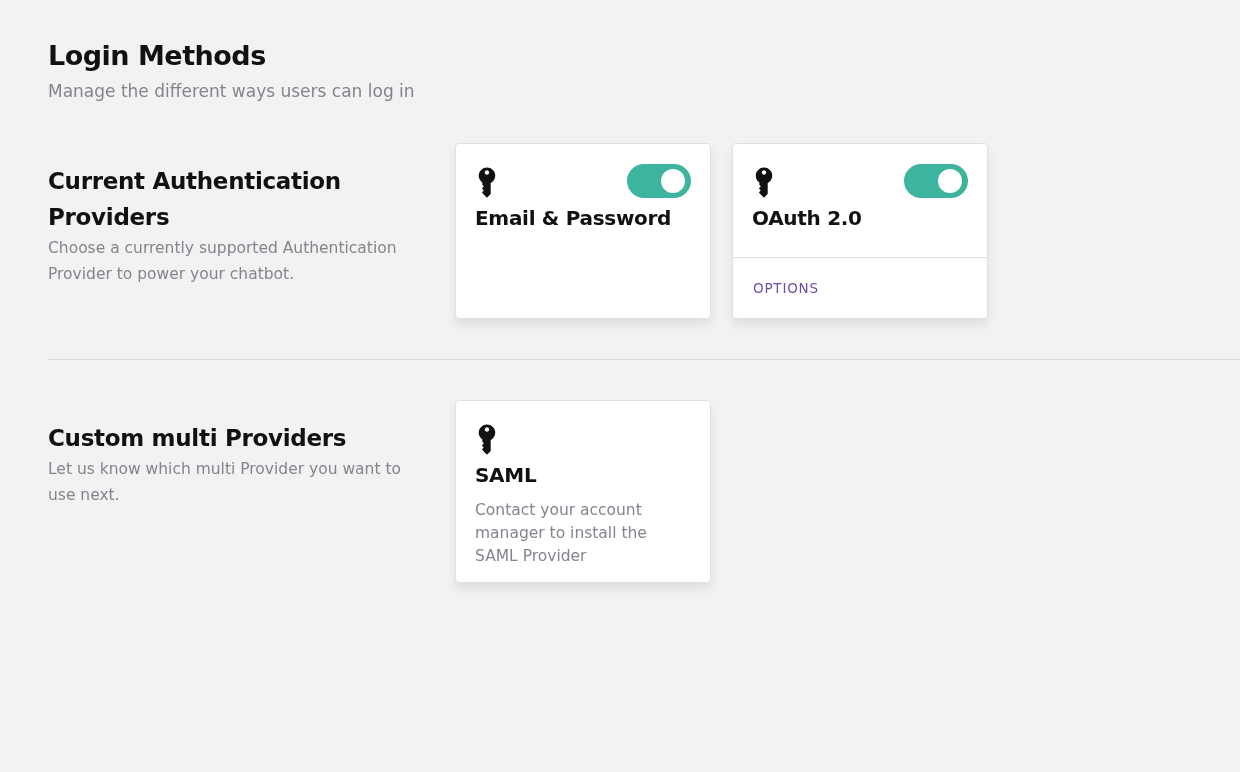 The image size is (1240, 772). I want to click on section-description: Choose a currently supported Authentication Provider to power your chatbot., so click(223, 261).